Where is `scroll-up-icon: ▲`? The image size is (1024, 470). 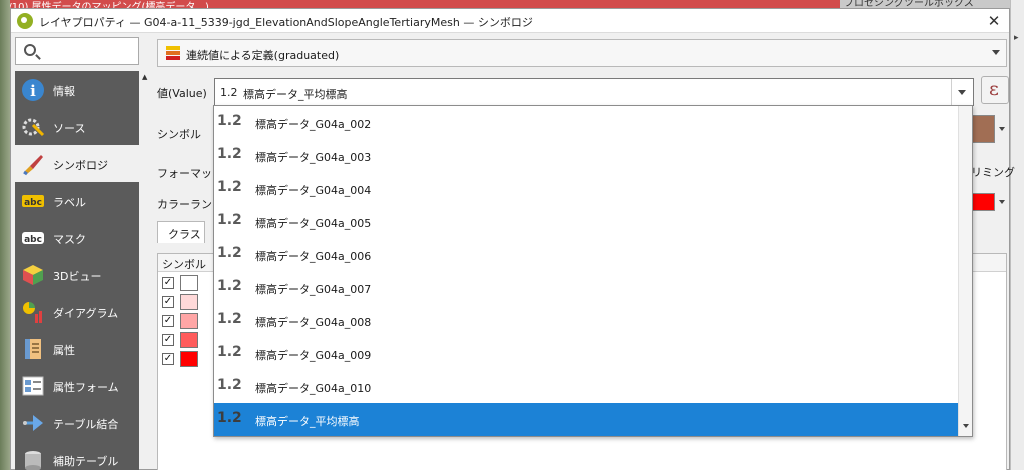
scroll-up-icon: ▲ is located at coordinates (144, 77).